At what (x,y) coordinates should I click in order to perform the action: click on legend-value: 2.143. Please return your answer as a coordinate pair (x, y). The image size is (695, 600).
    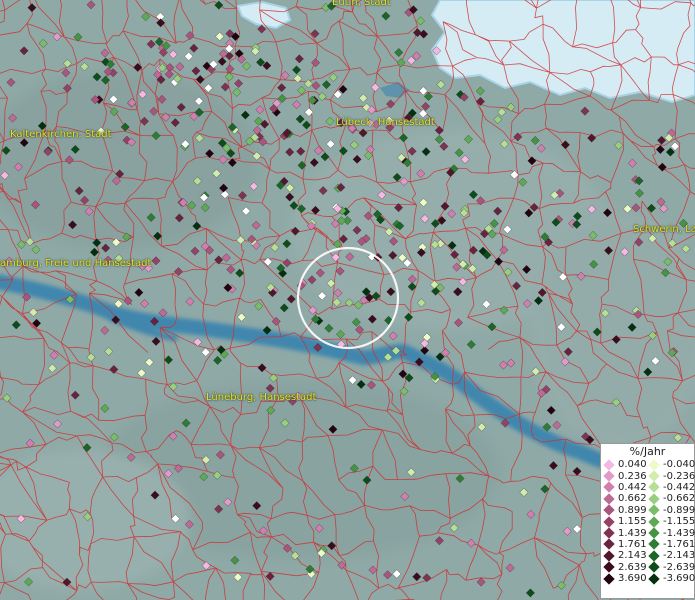
    Looking at the image, I should click on (632, 556).